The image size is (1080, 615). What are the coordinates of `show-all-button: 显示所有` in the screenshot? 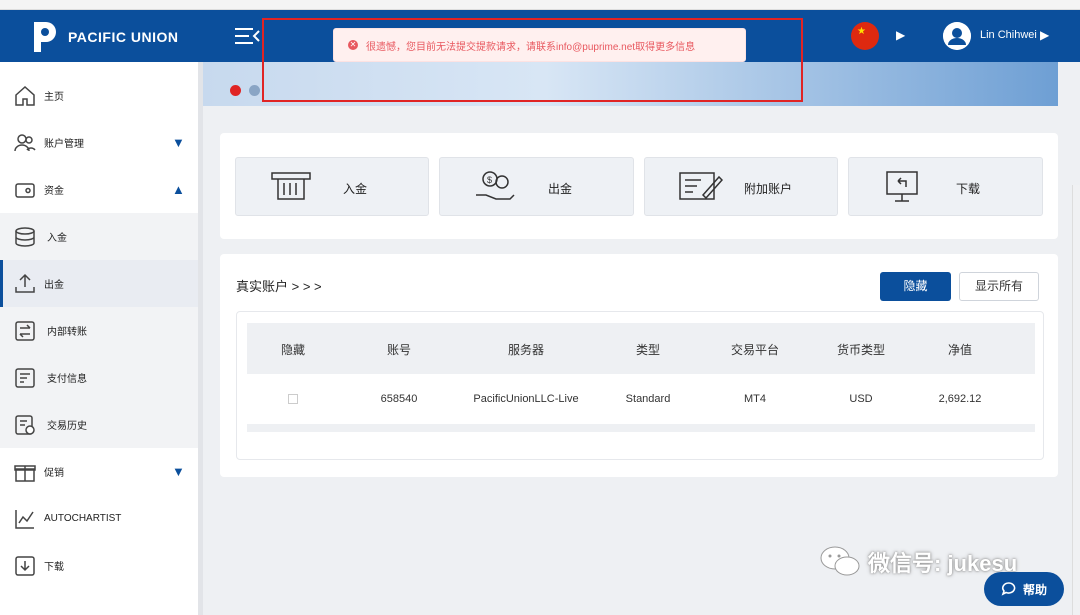 It's located at (999, 286).